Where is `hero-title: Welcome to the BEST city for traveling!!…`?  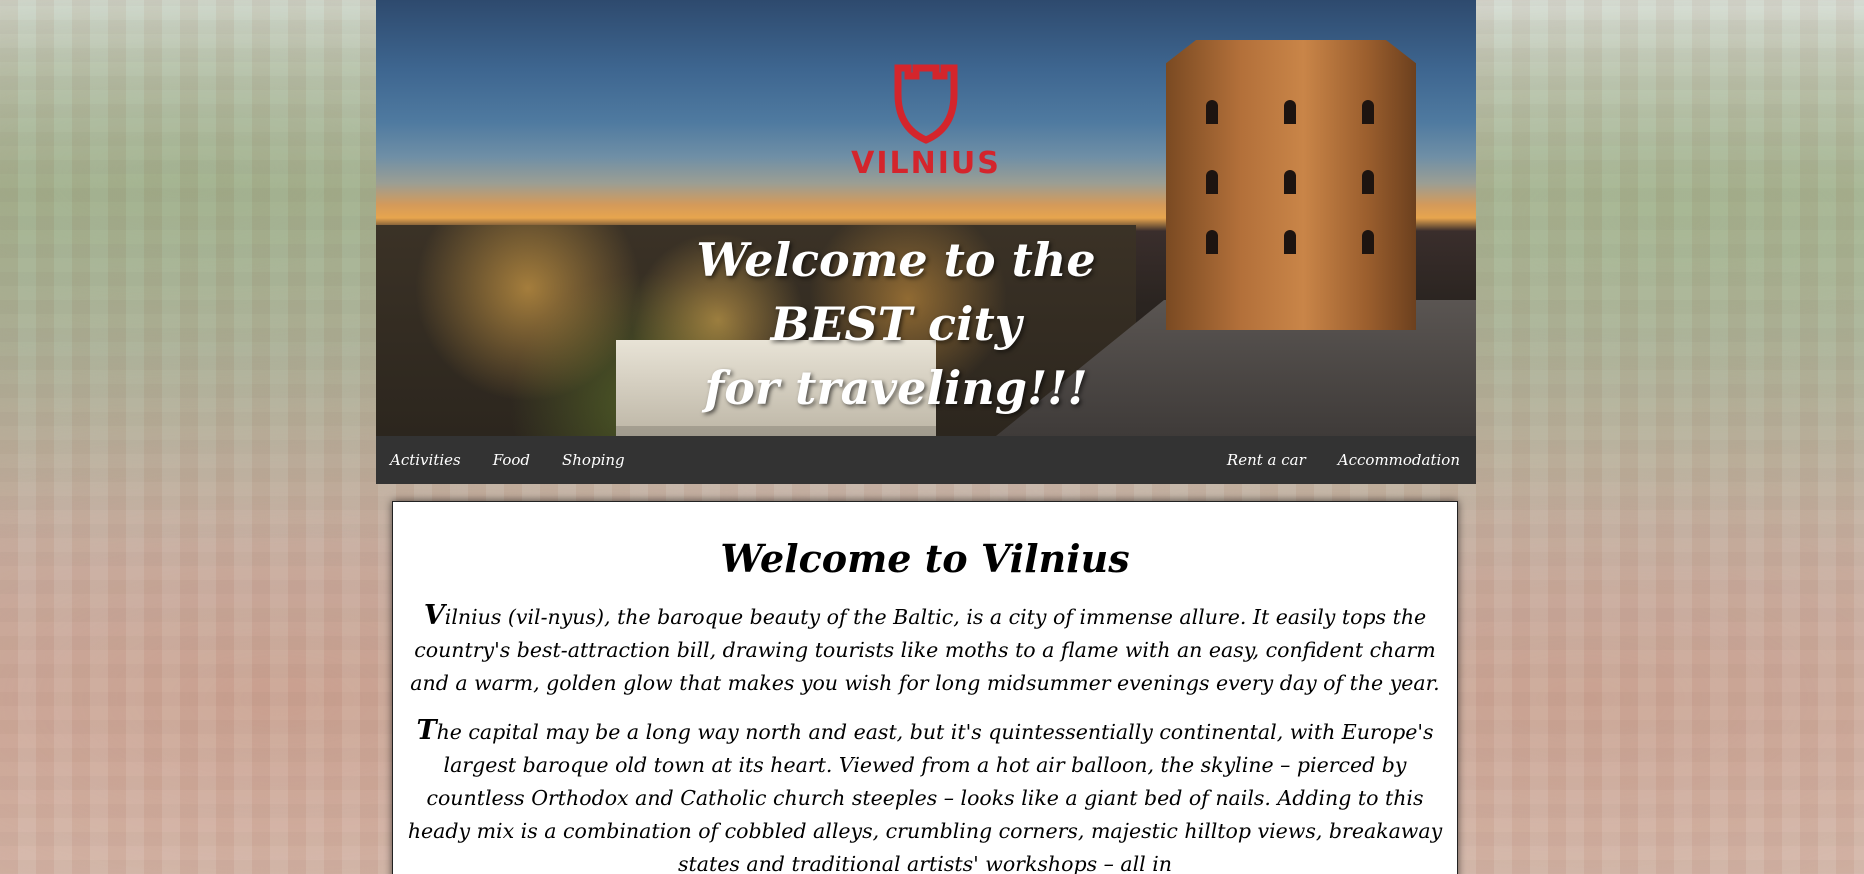 hero-title: Welcome to the BEST city for traveling!!… is located at coordinates (896, 324).